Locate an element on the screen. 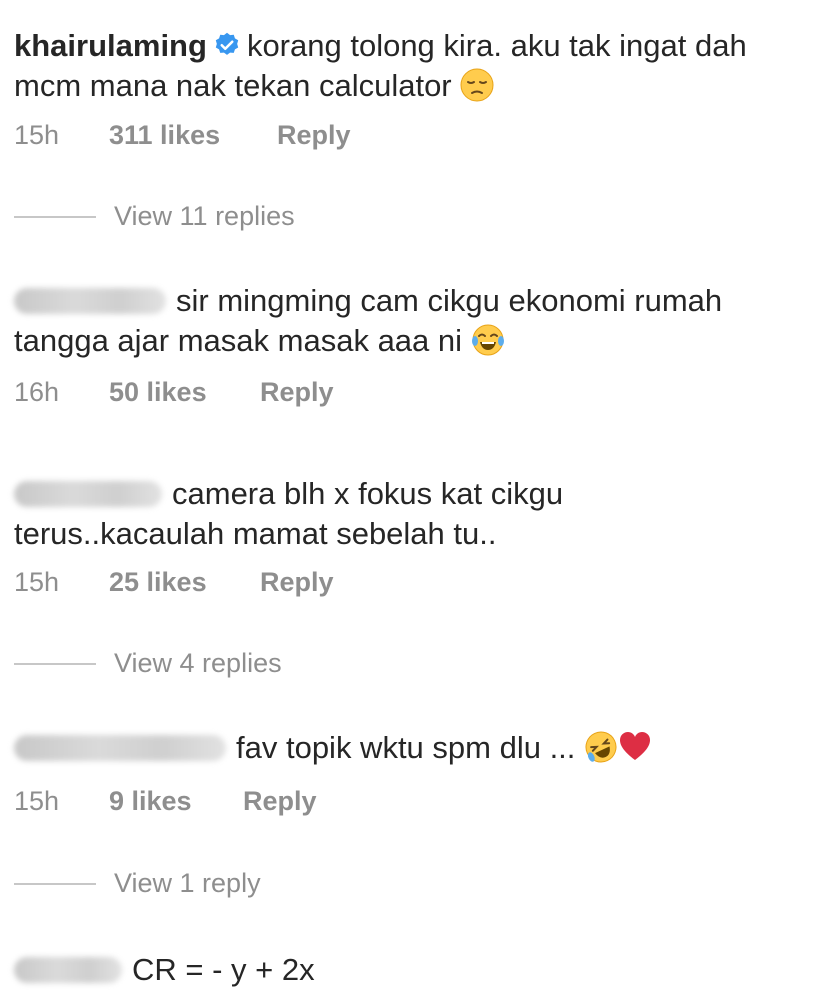 The height and width of the screenshot is (996, 826). comment-3-text-a: camera blh x fokus kat cikgu is located at coordinates (368, 493).